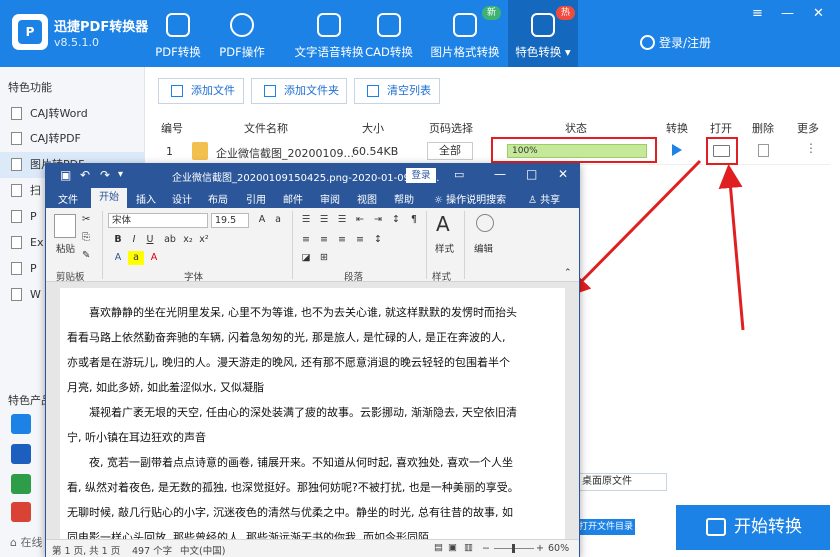  Describe the element at coordinates (442, 277) in the screenshot. I see `group-styles: 样式` at that location.